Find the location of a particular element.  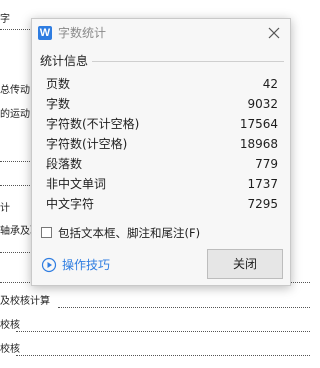

stat-value: 7295 is located at coordinates (262, 204).